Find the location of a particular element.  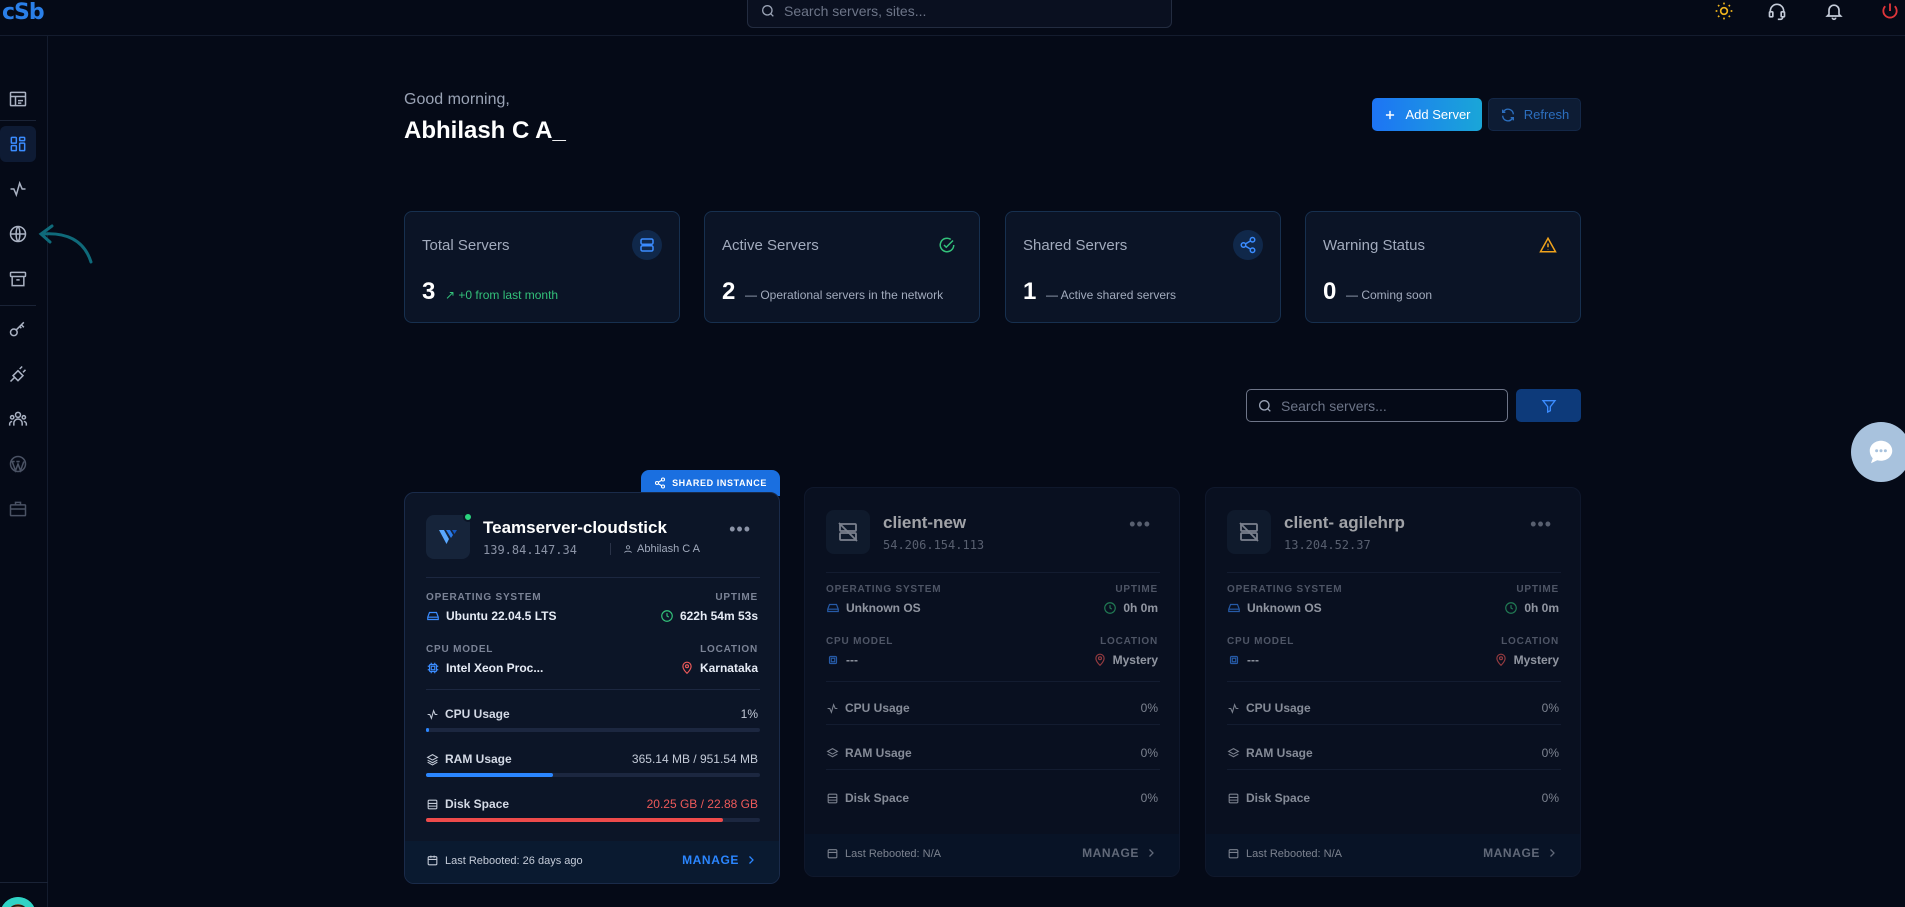

globe-icon is located at coordinates (18, 234).